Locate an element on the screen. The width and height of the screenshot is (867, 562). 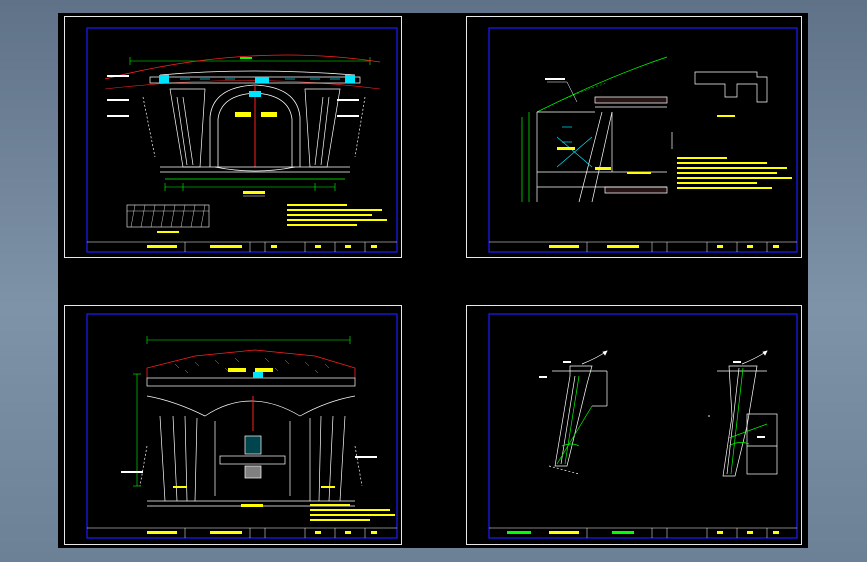
front-piers is located at coordinates (251, 451).